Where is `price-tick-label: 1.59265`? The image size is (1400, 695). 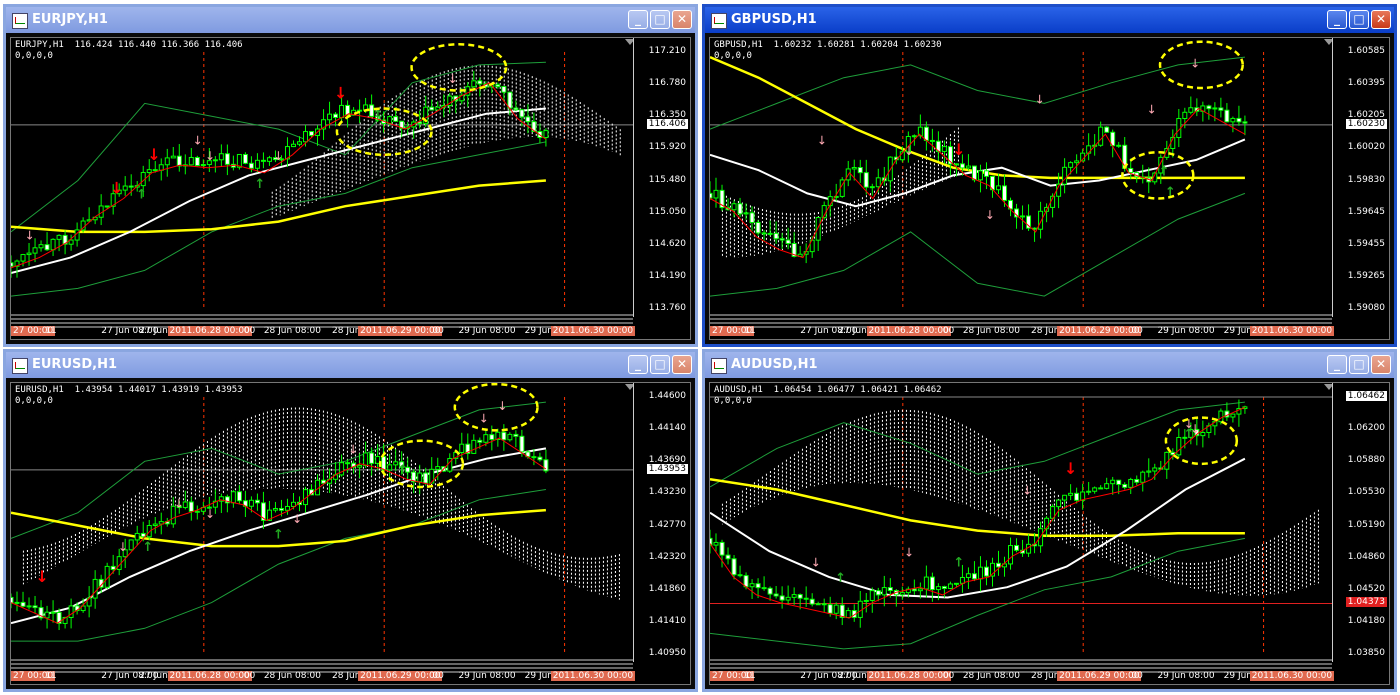
price-tick-label: 1.59265 is located at coordinates (1366, 275).